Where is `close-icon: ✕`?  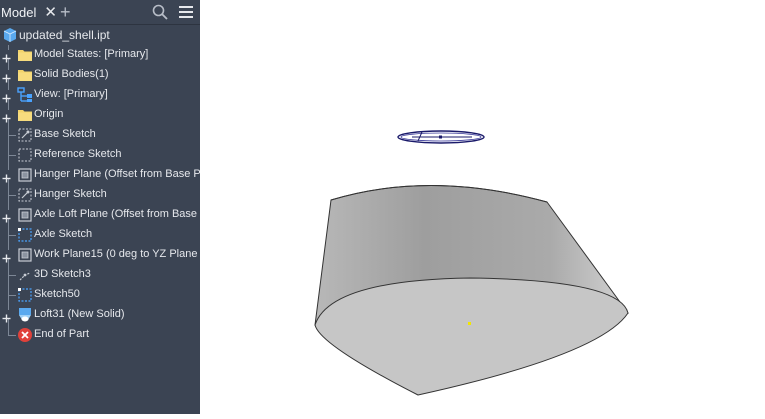 close-icon: ✕ is located at coordinates (50, 12).